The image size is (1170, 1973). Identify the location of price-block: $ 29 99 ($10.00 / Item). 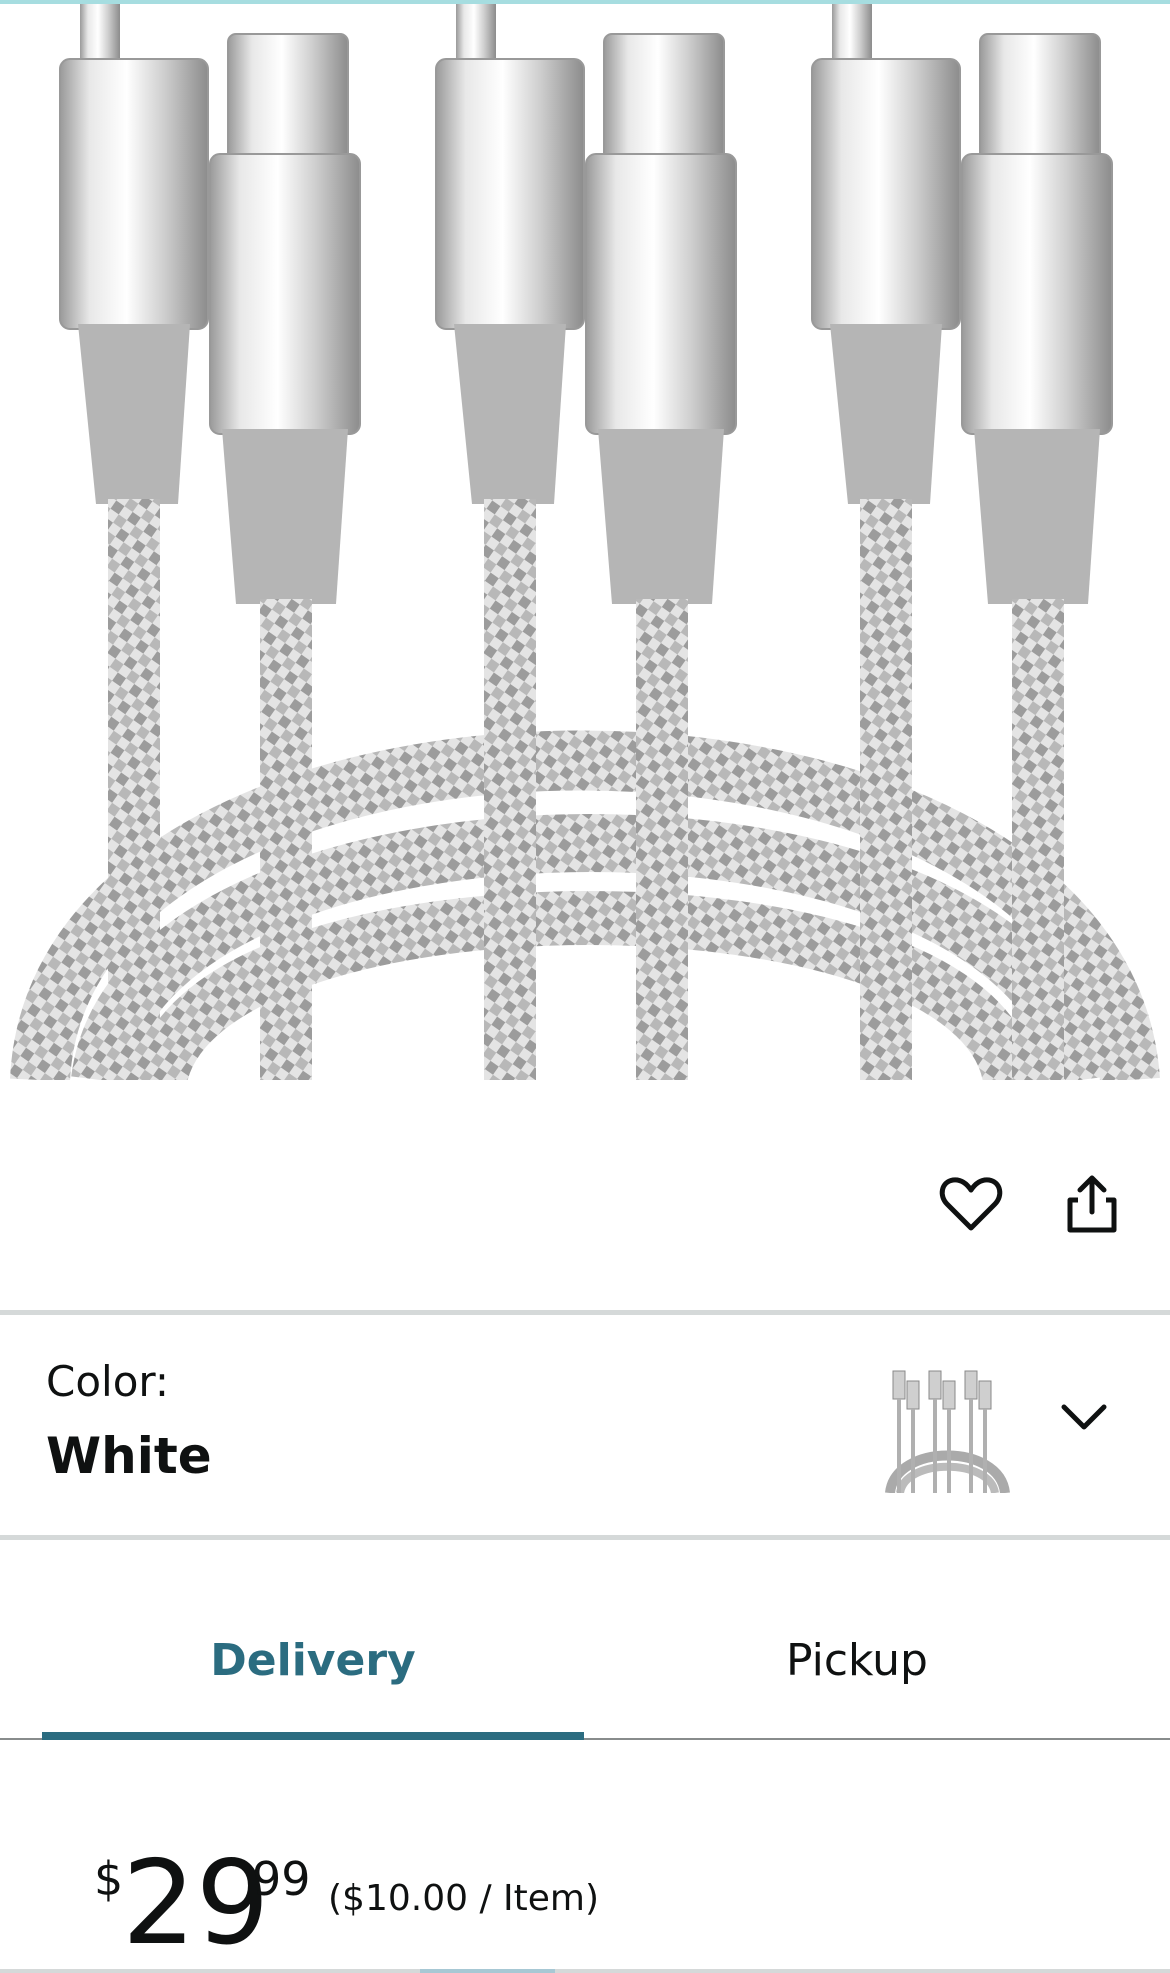
(585, 1886).